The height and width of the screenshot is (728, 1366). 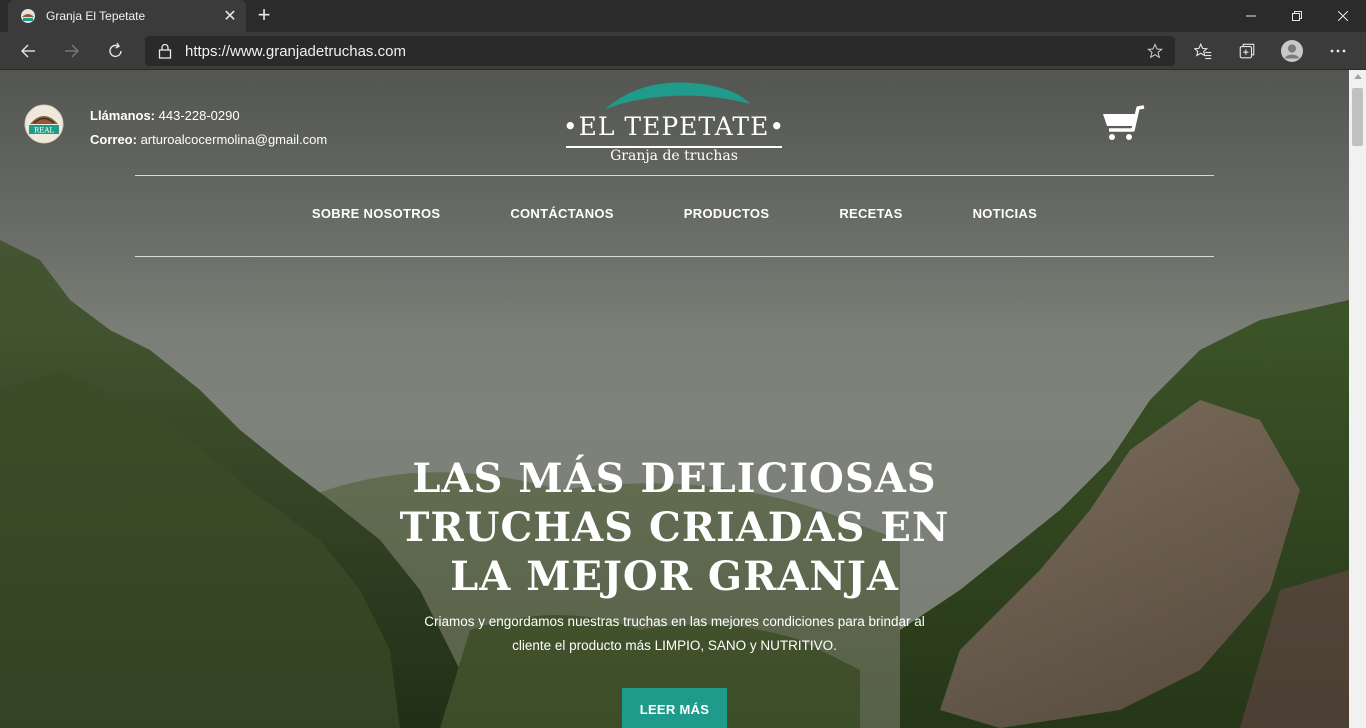 I want to click on browser-titlebar: Granja El Tepetate ✕ +, so click(x=683, y=16).